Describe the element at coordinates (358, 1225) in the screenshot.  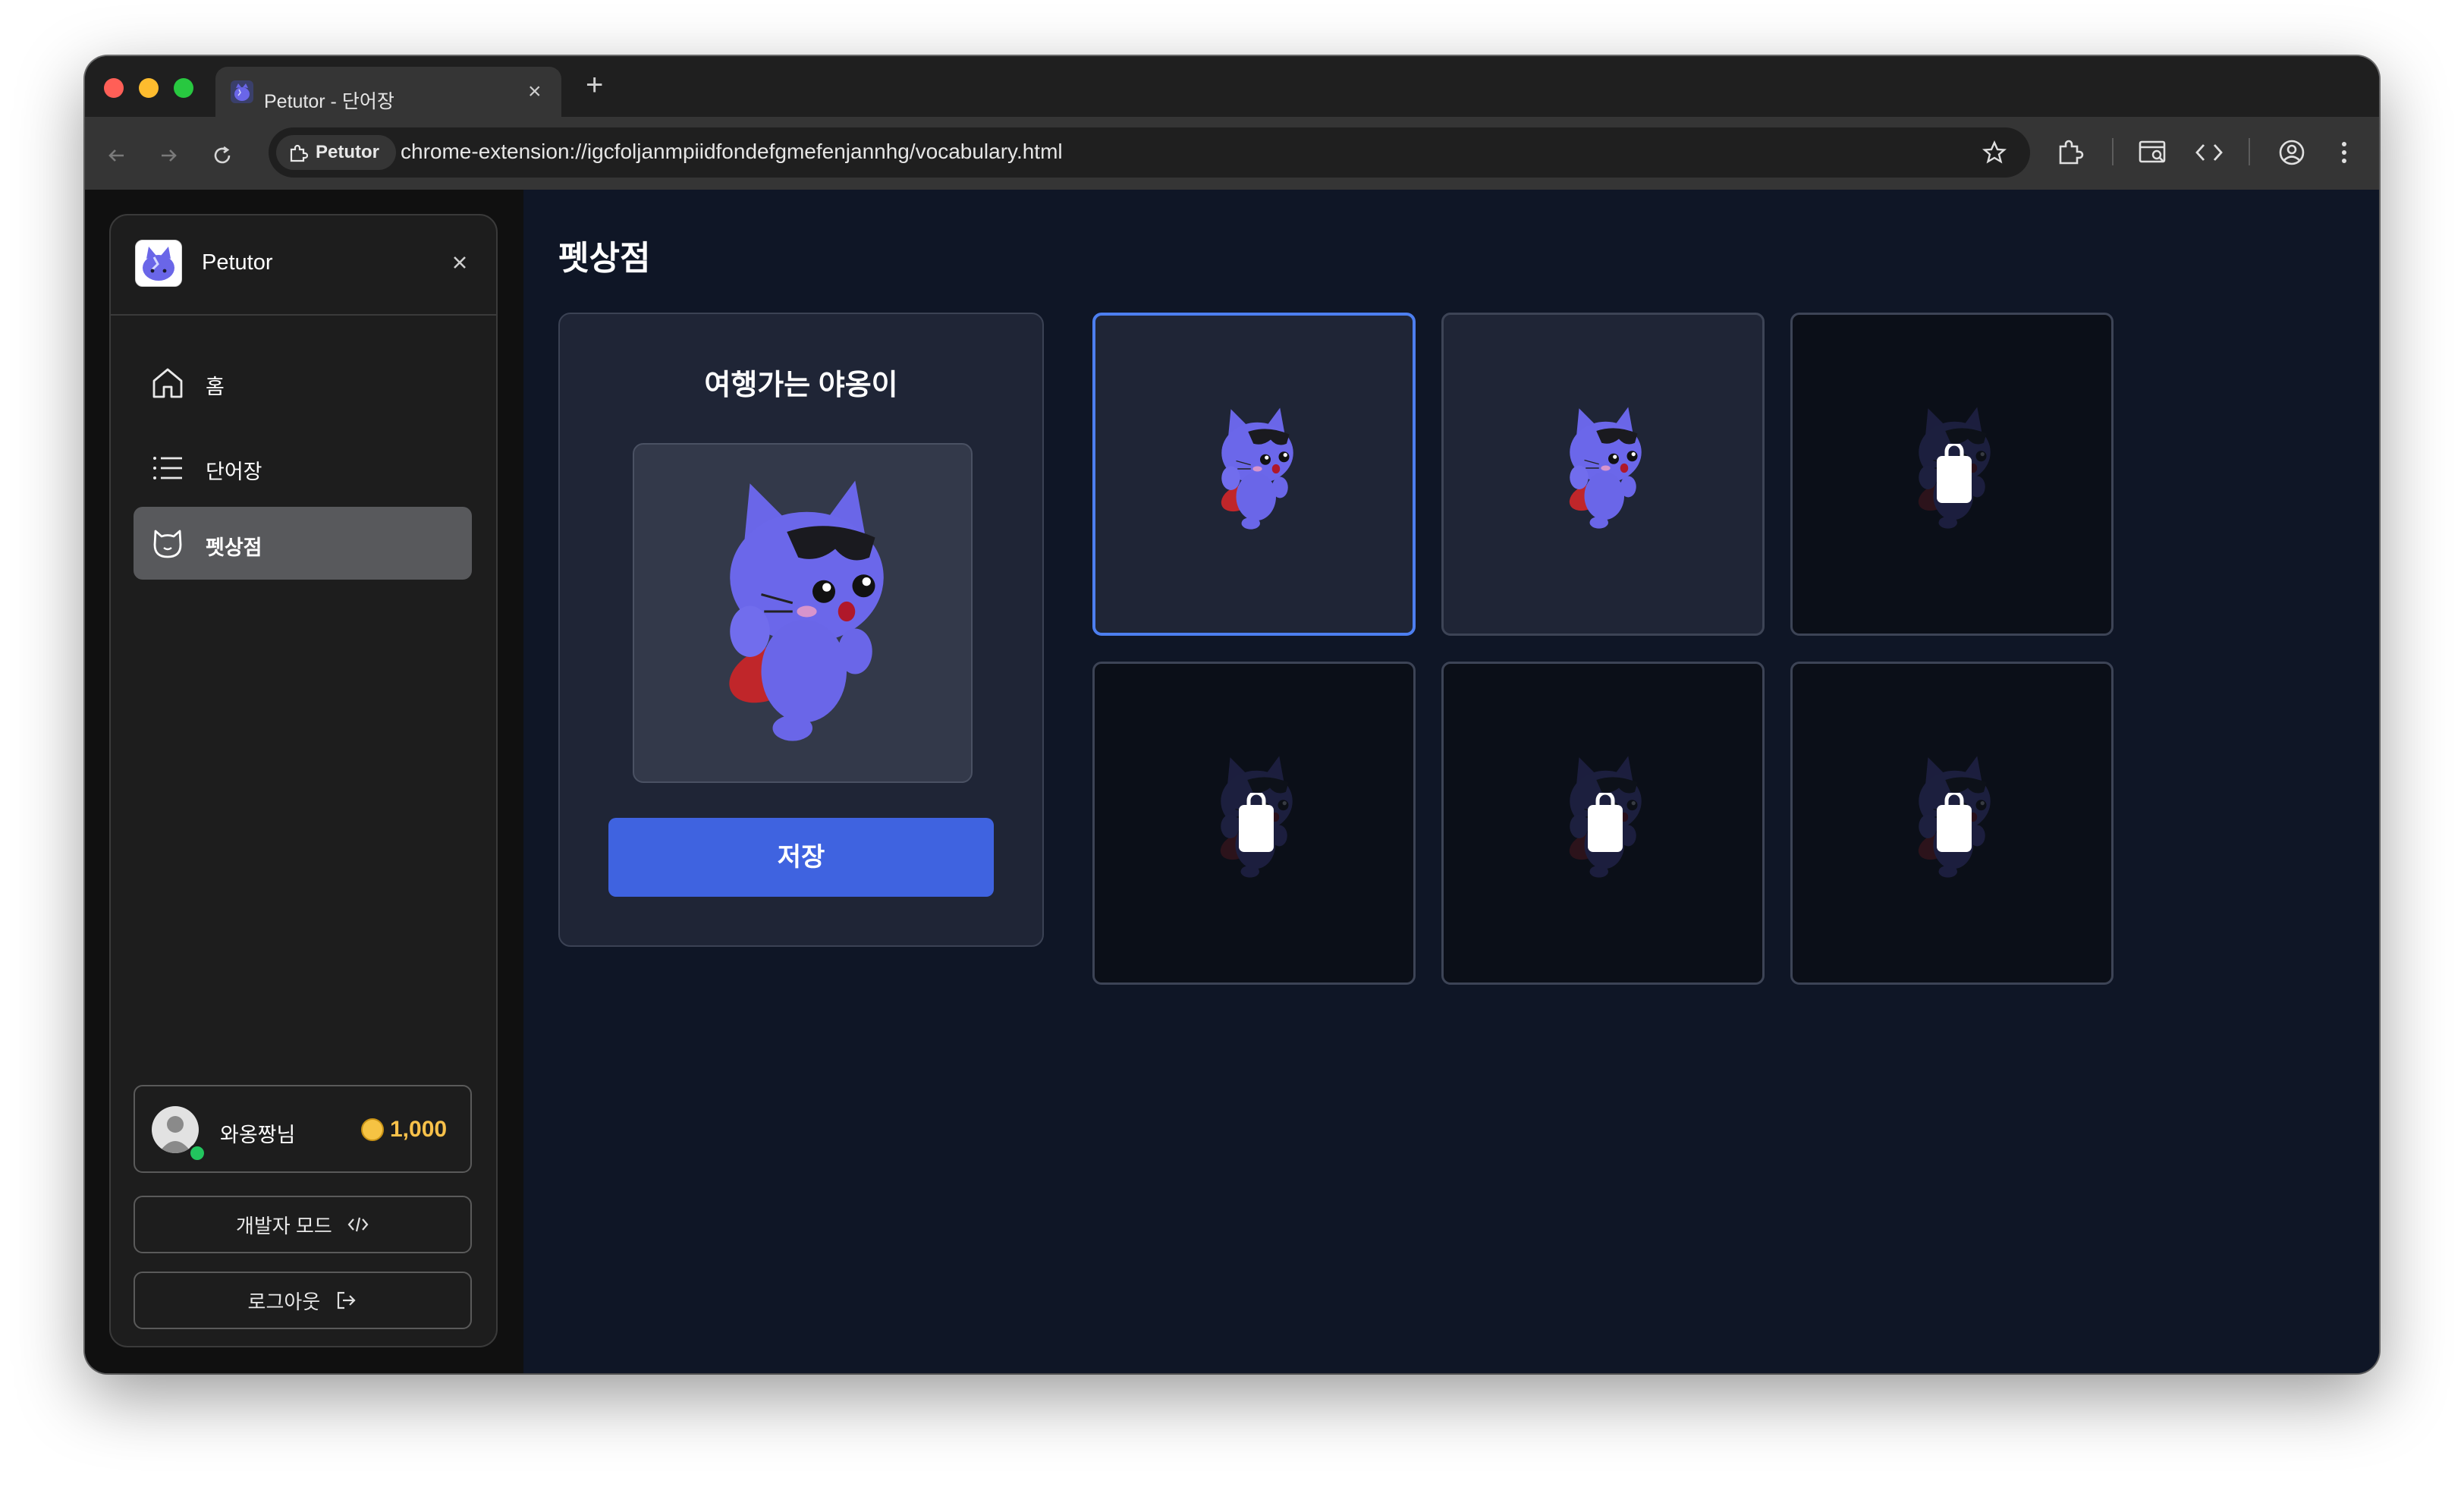
I see `code-icon` at that location.